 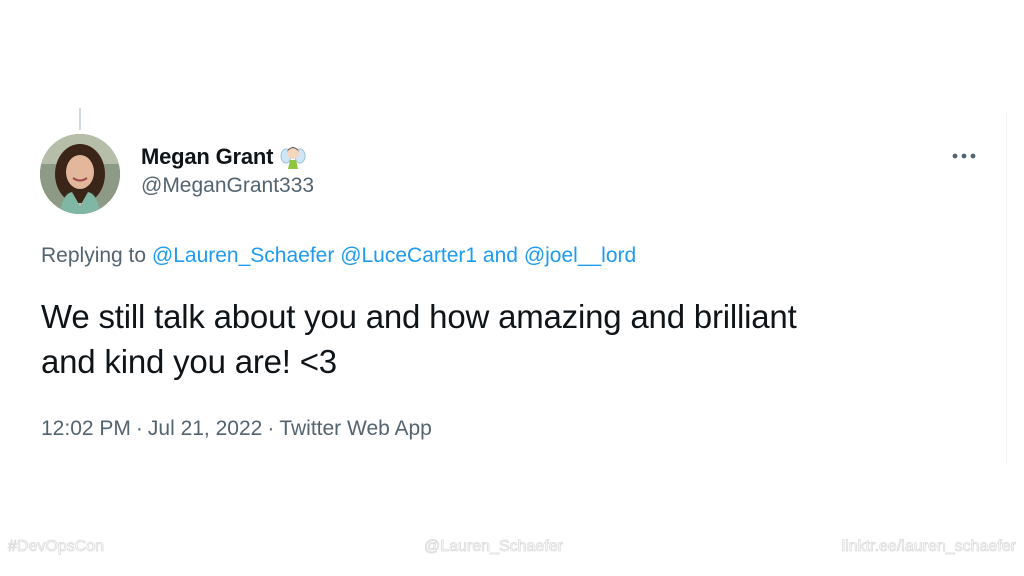 What do you see at coordinates (189, 361) in the screenshot?
I see `tweet-text-line: and kind you are! <3` at bounding box center [189, 361].